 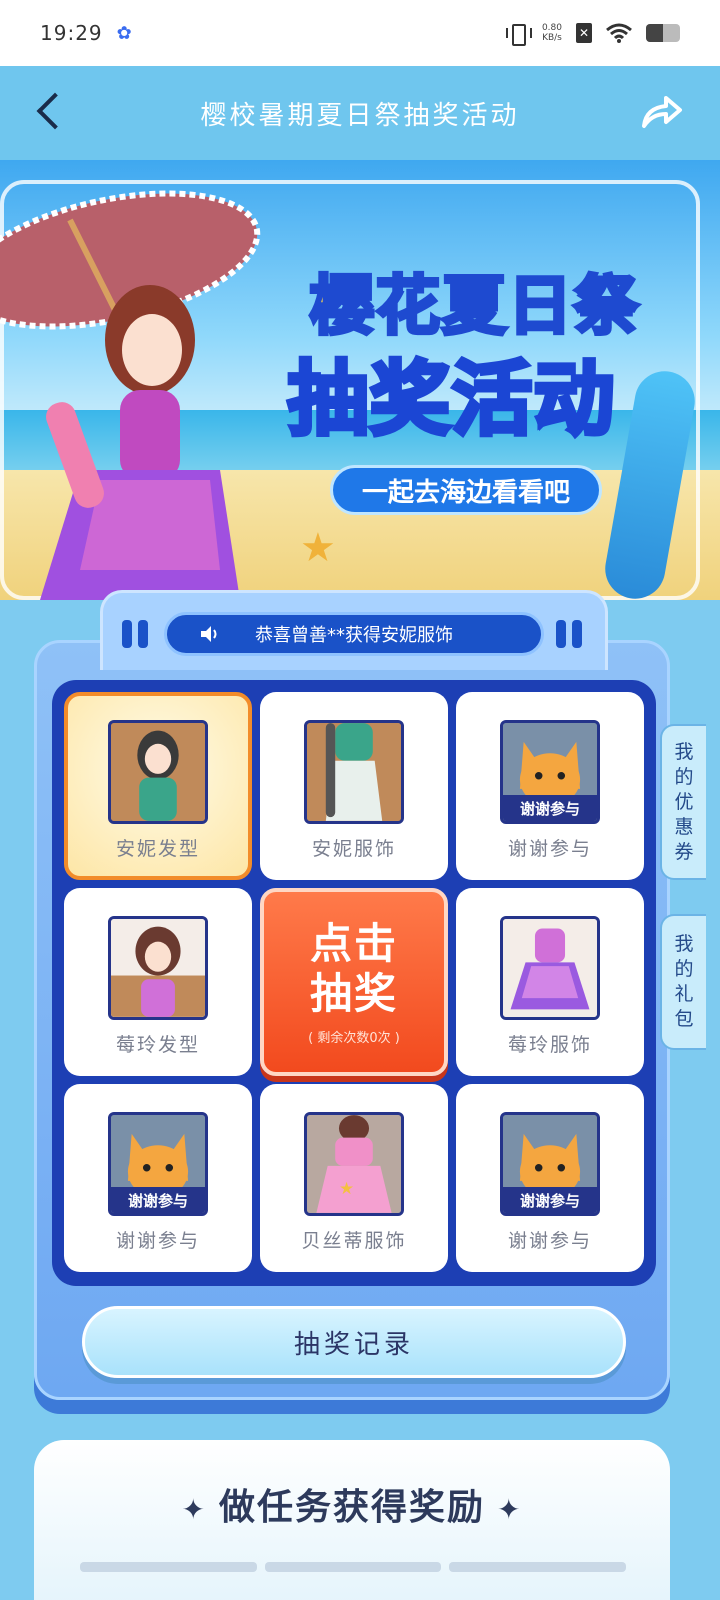 I want to click on prize-cell-meiling-hairstyle: 莓玲发型, so click(x=158, y=982).